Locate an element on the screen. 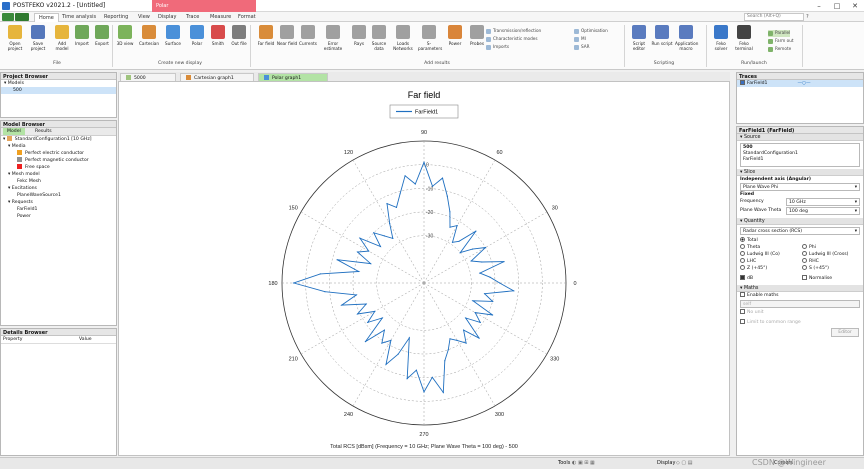 The height and width of the screenshot is (469, 864). surface-button: Surface is located at coordinates (173, 42).